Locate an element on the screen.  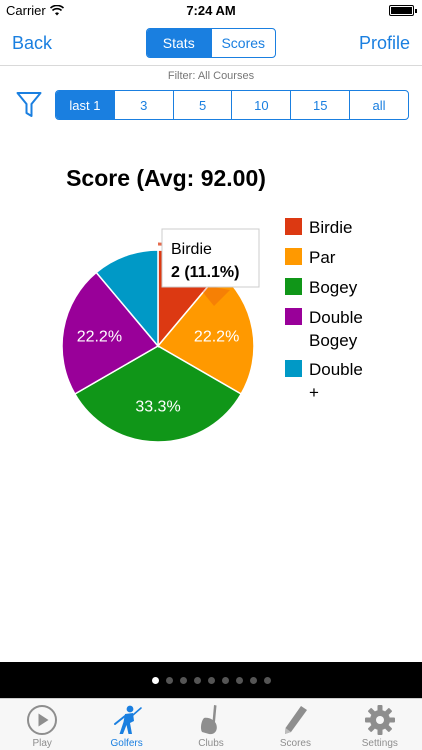
tab-play: Play is located at coordinates (42, 724).